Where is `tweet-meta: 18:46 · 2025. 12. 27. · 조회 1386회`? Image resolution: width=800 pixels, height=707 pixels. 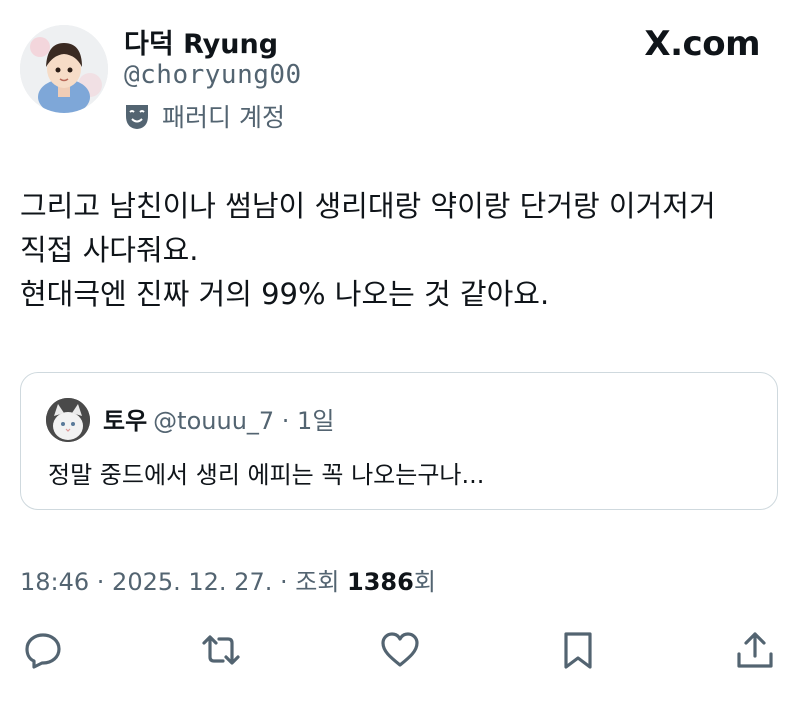 tweet-meta: 18:46 · 2025. 12. 27. · 조회 1386회 is located at coordinates (228, 579).